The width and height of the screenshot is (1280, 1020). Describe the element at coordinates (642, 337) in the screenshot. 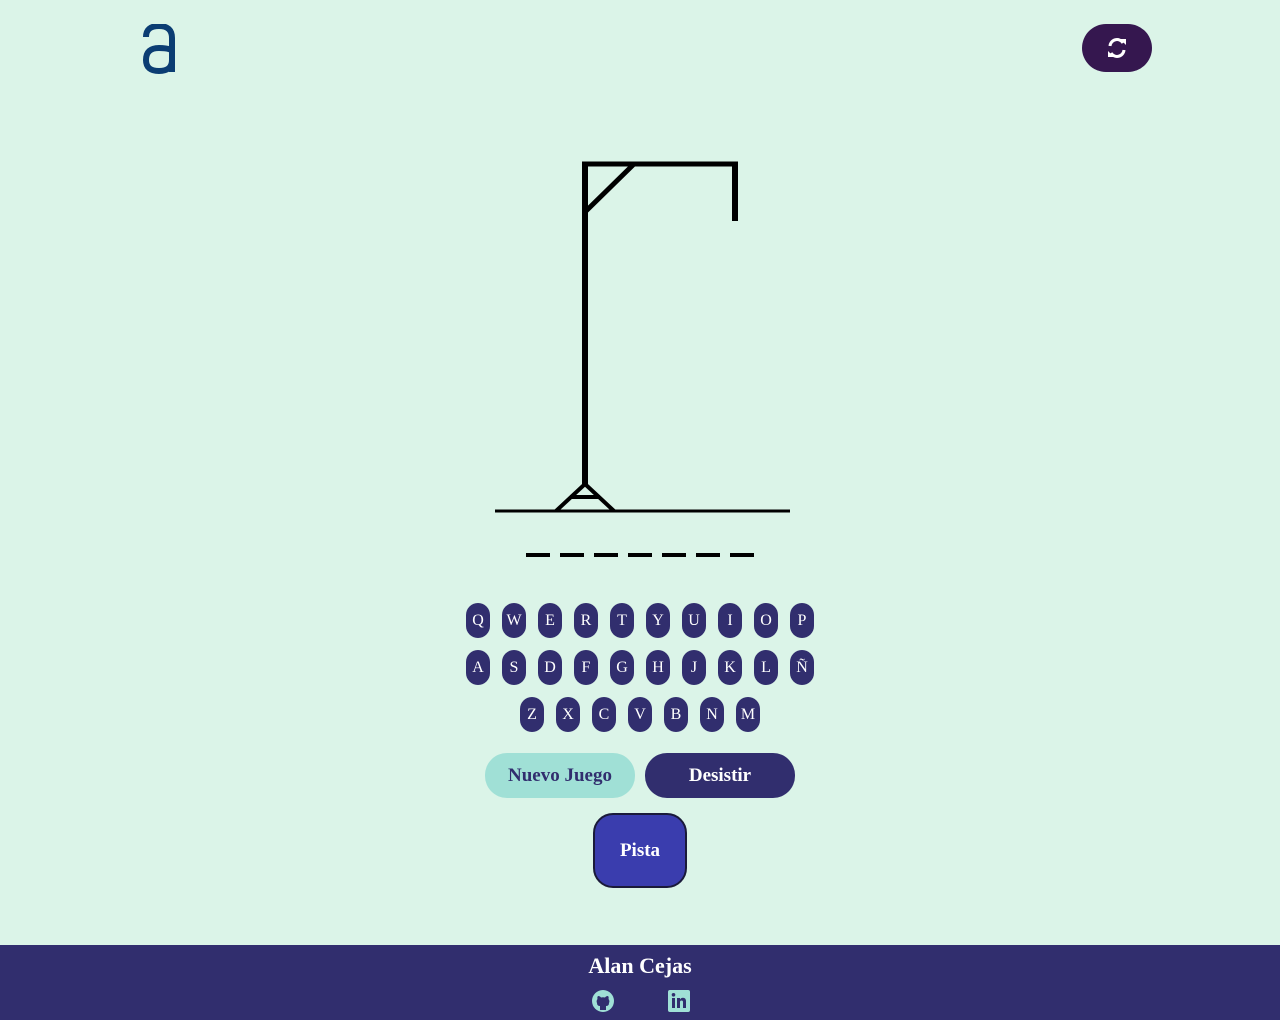

I see `gallows-drawing` at that location.